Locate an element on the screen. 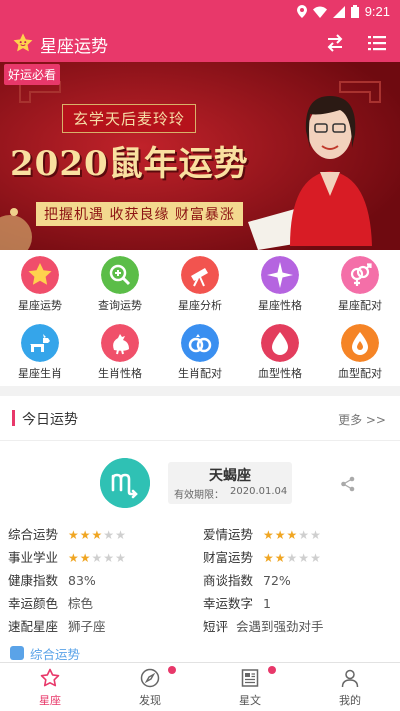 This screenshot has width=400, height=711. grid-item-label: 星座配对 is located at coordinates (360, 305).